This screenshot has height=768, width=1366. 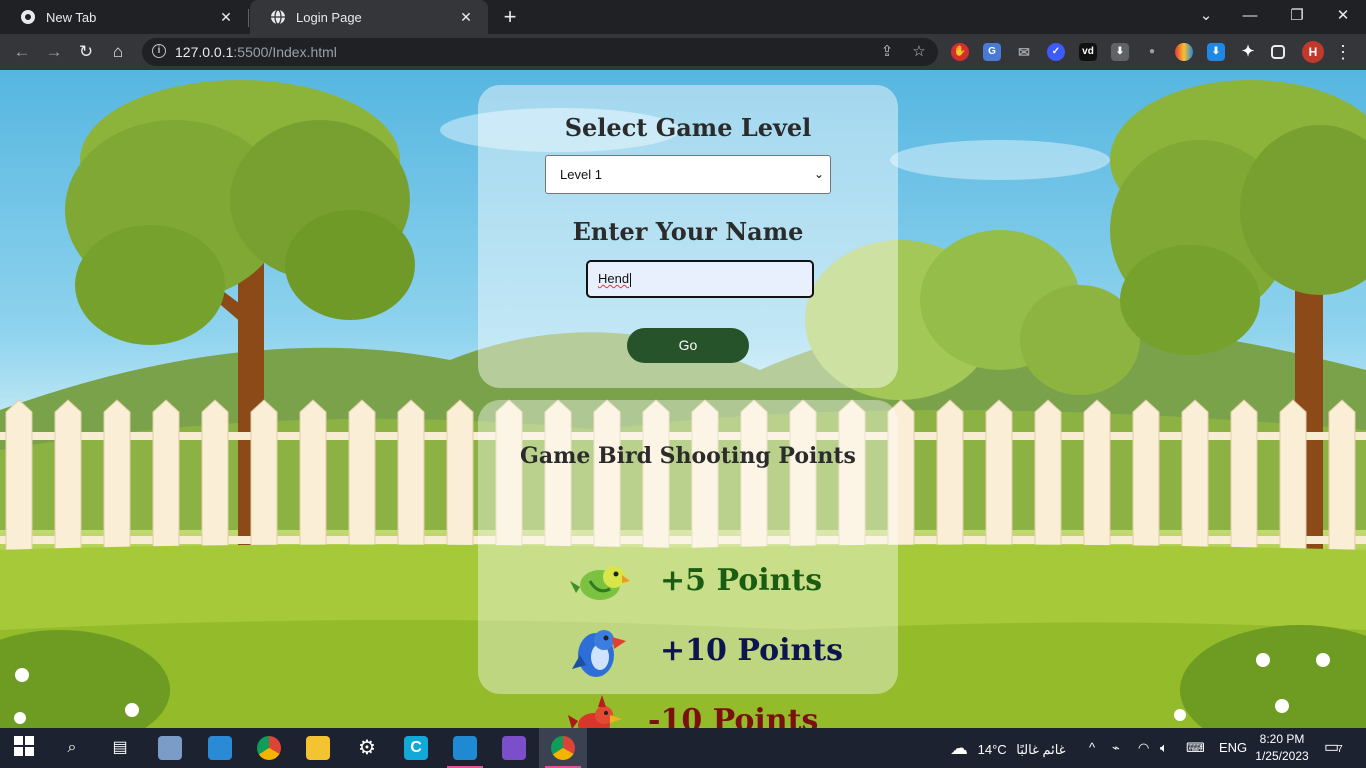 What do you see at coordinates (1333, 748) in the screenshot?
I see `notifications-icon: ▭7` at bounding box center [1333, 748].